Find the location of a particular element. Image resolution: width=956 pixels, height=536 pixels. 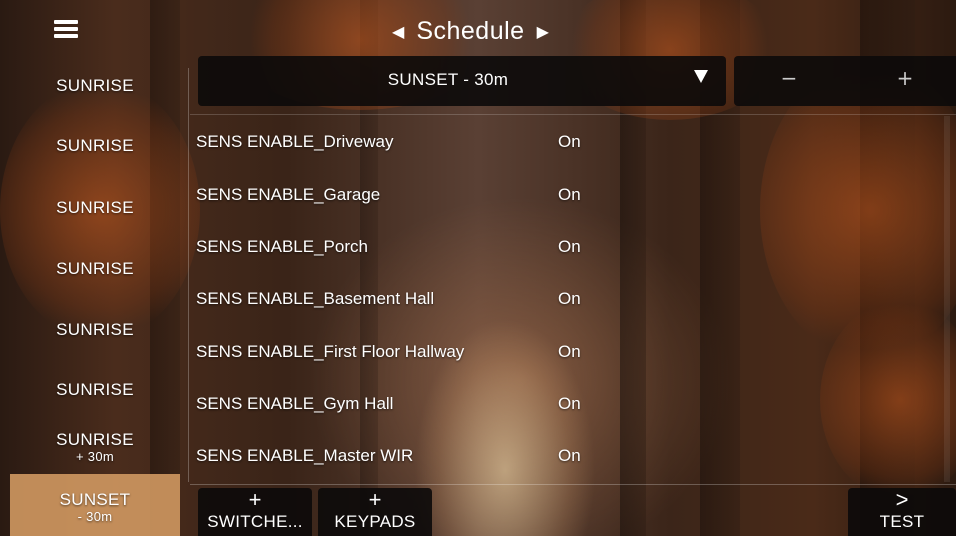

sidebar-item-offset: + 30m is located at coordinates (95, 456).